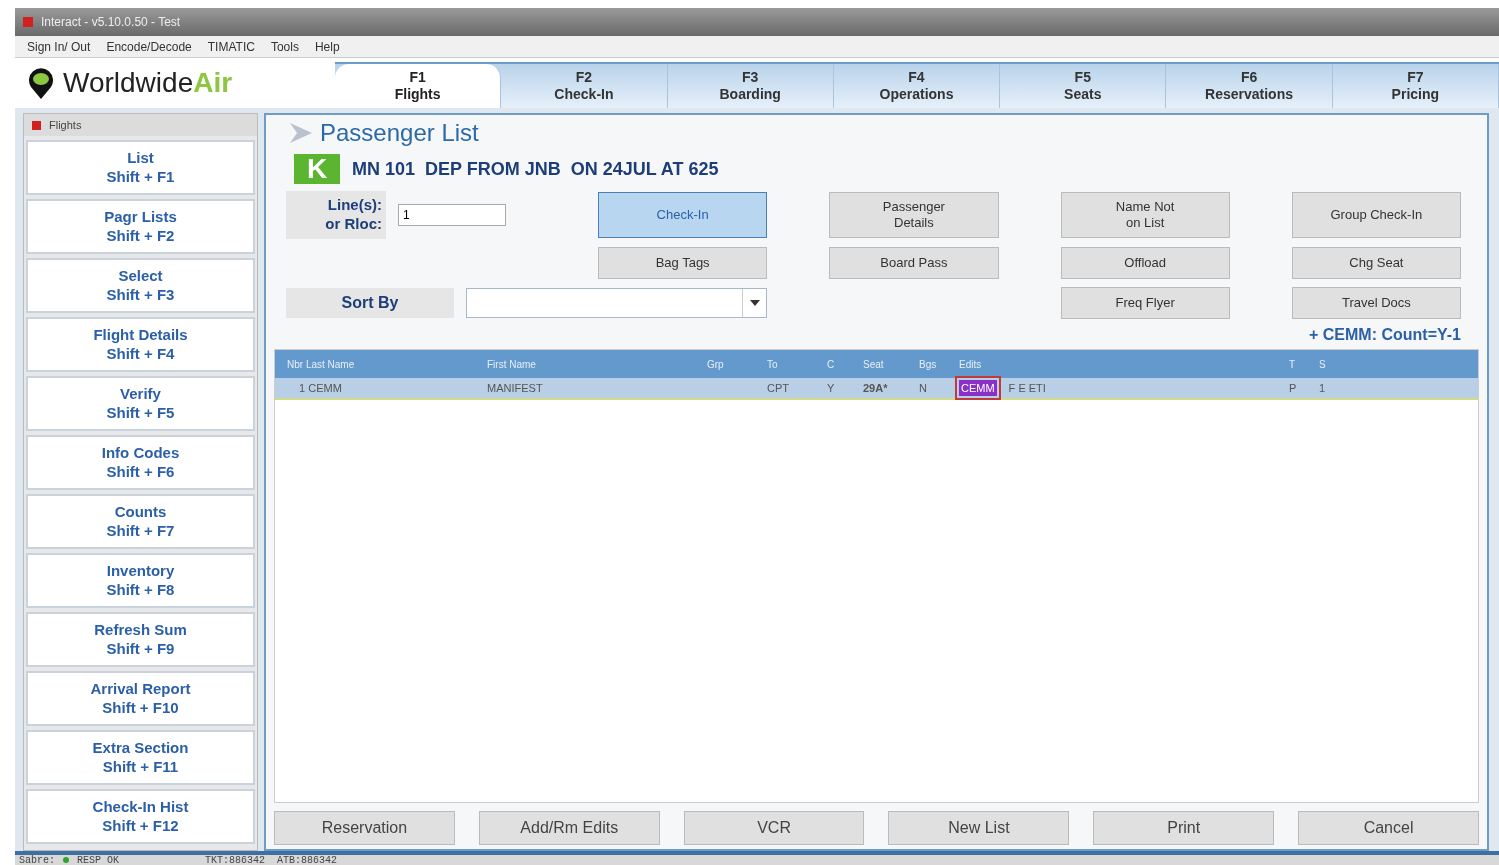 Image resolution: width=1499 pixels, height=865 pixels. I want to click on action-button: Board Pass, so click(914, 263).